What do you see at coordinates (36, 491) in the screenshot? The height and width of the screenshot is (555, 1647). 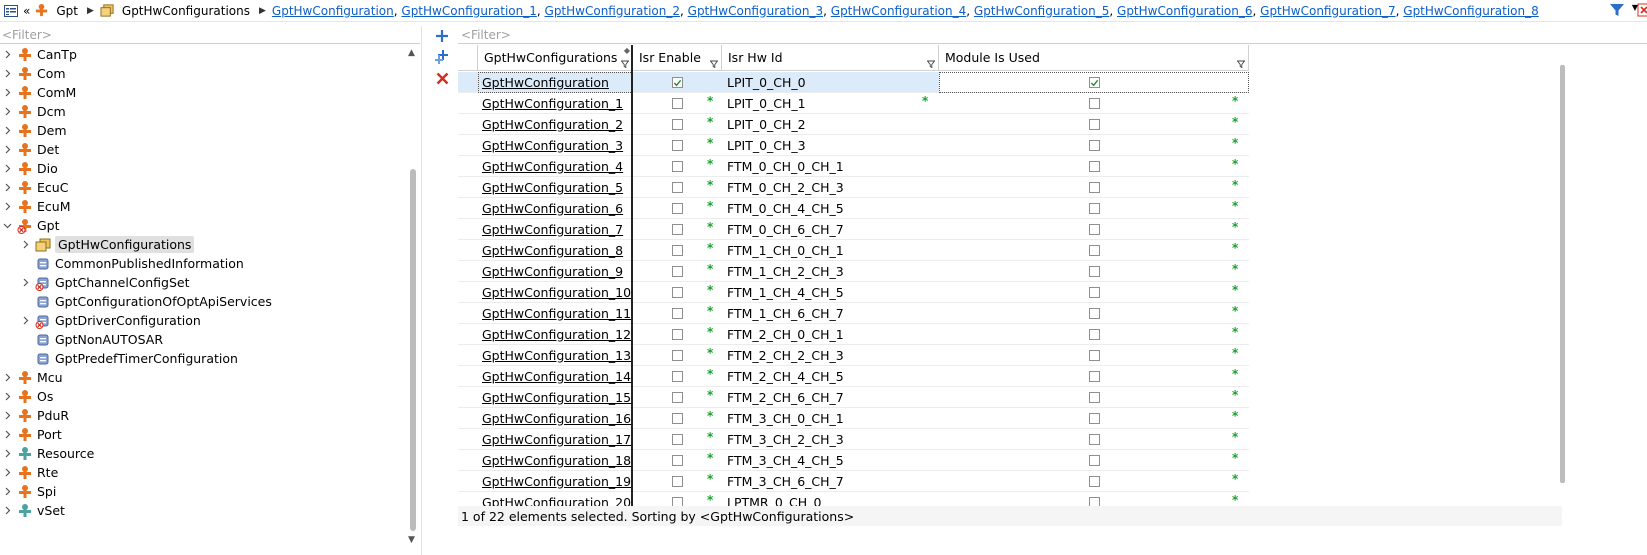 I see `tree-item: Spi` at bounding box center [36, 491].